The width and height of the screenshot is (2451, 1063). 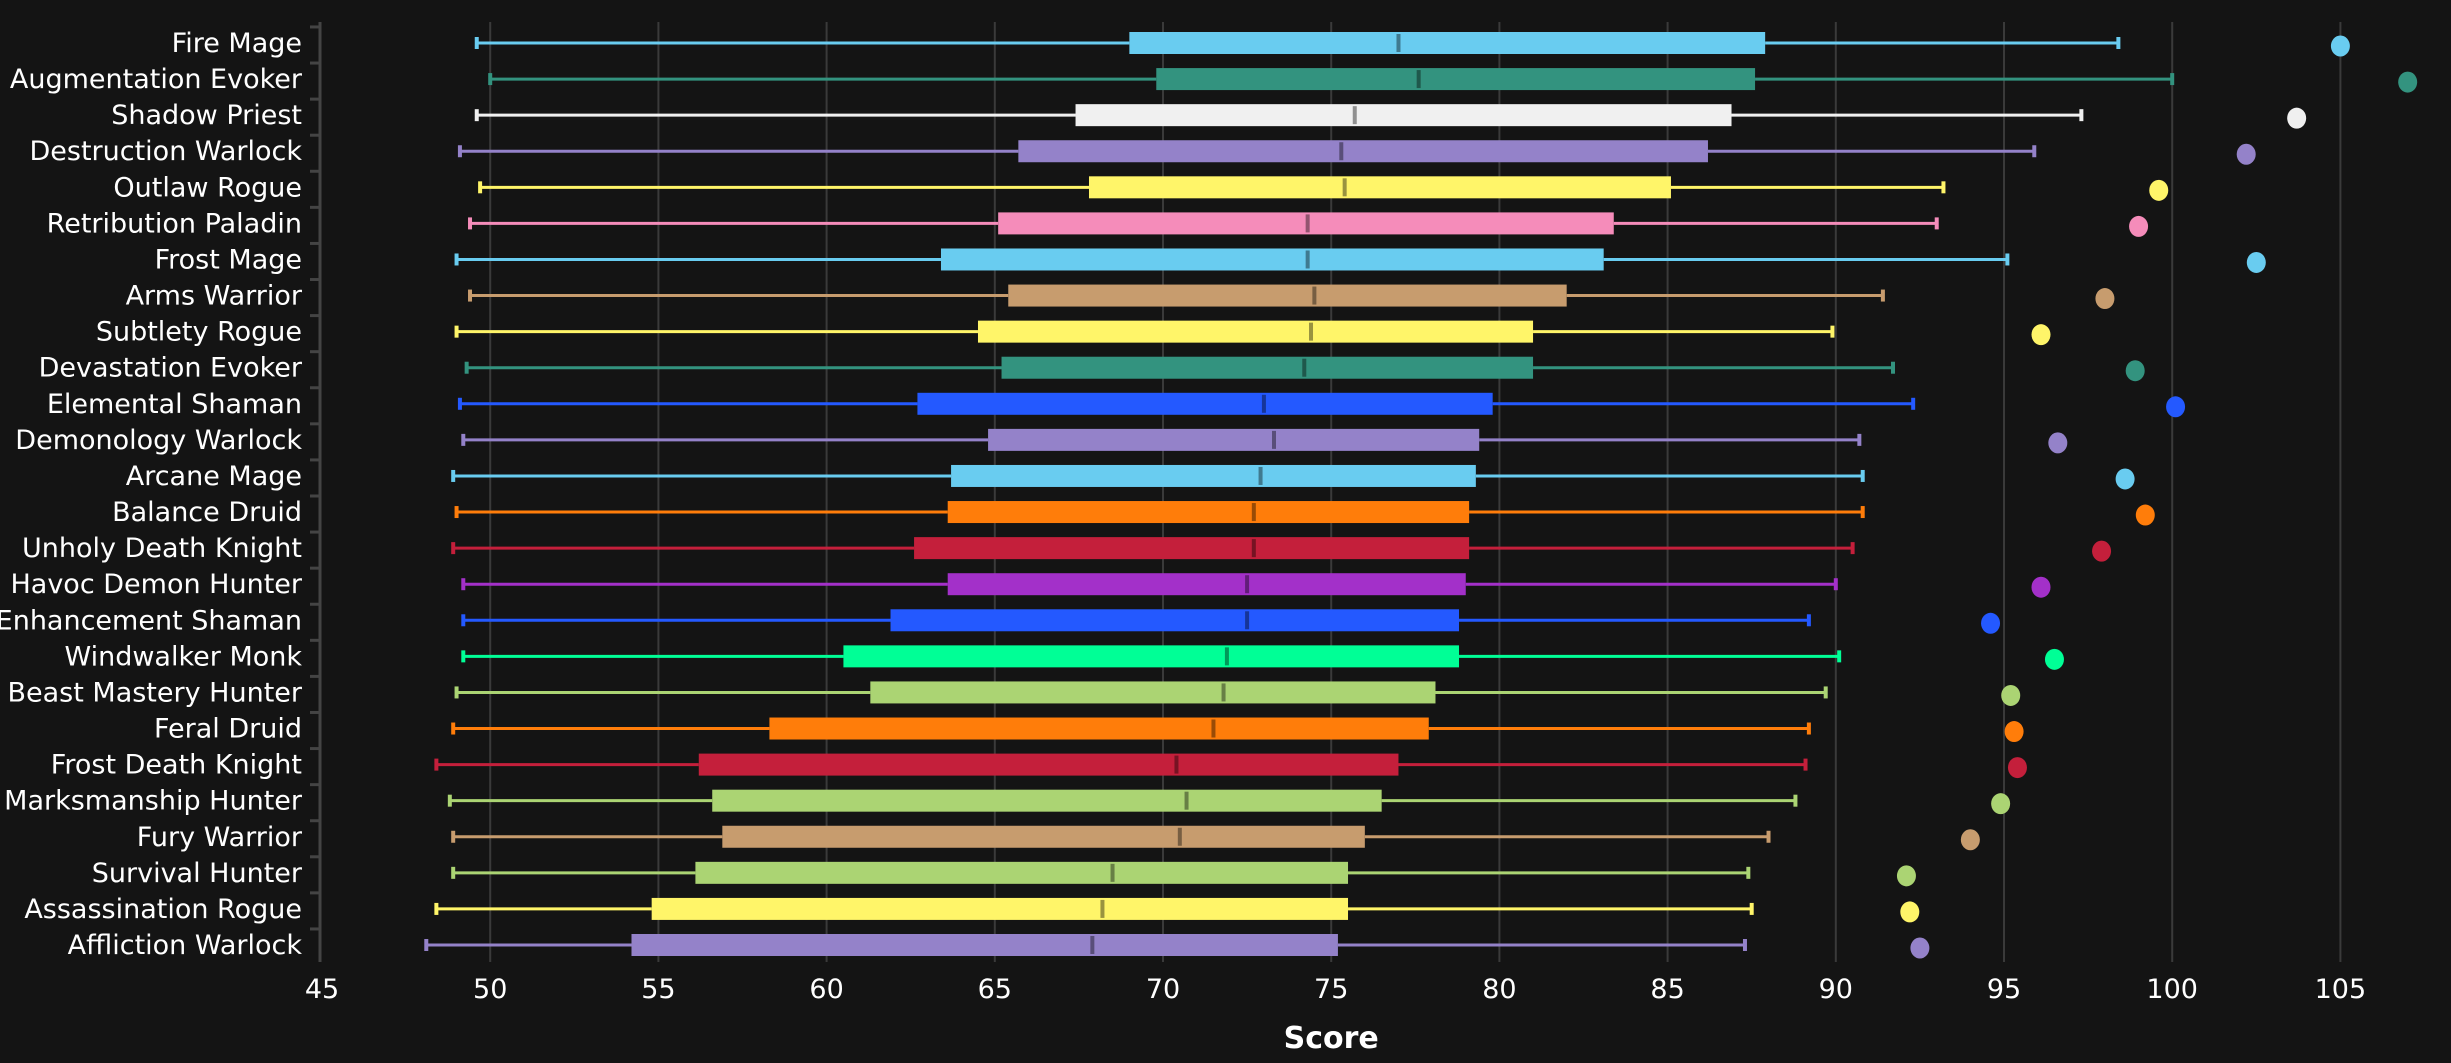 What do you see at coordinates (185, 945) in the screenshot?
I see `y-tick-label: Affliction Warlock` at bounding box center [185, 945].